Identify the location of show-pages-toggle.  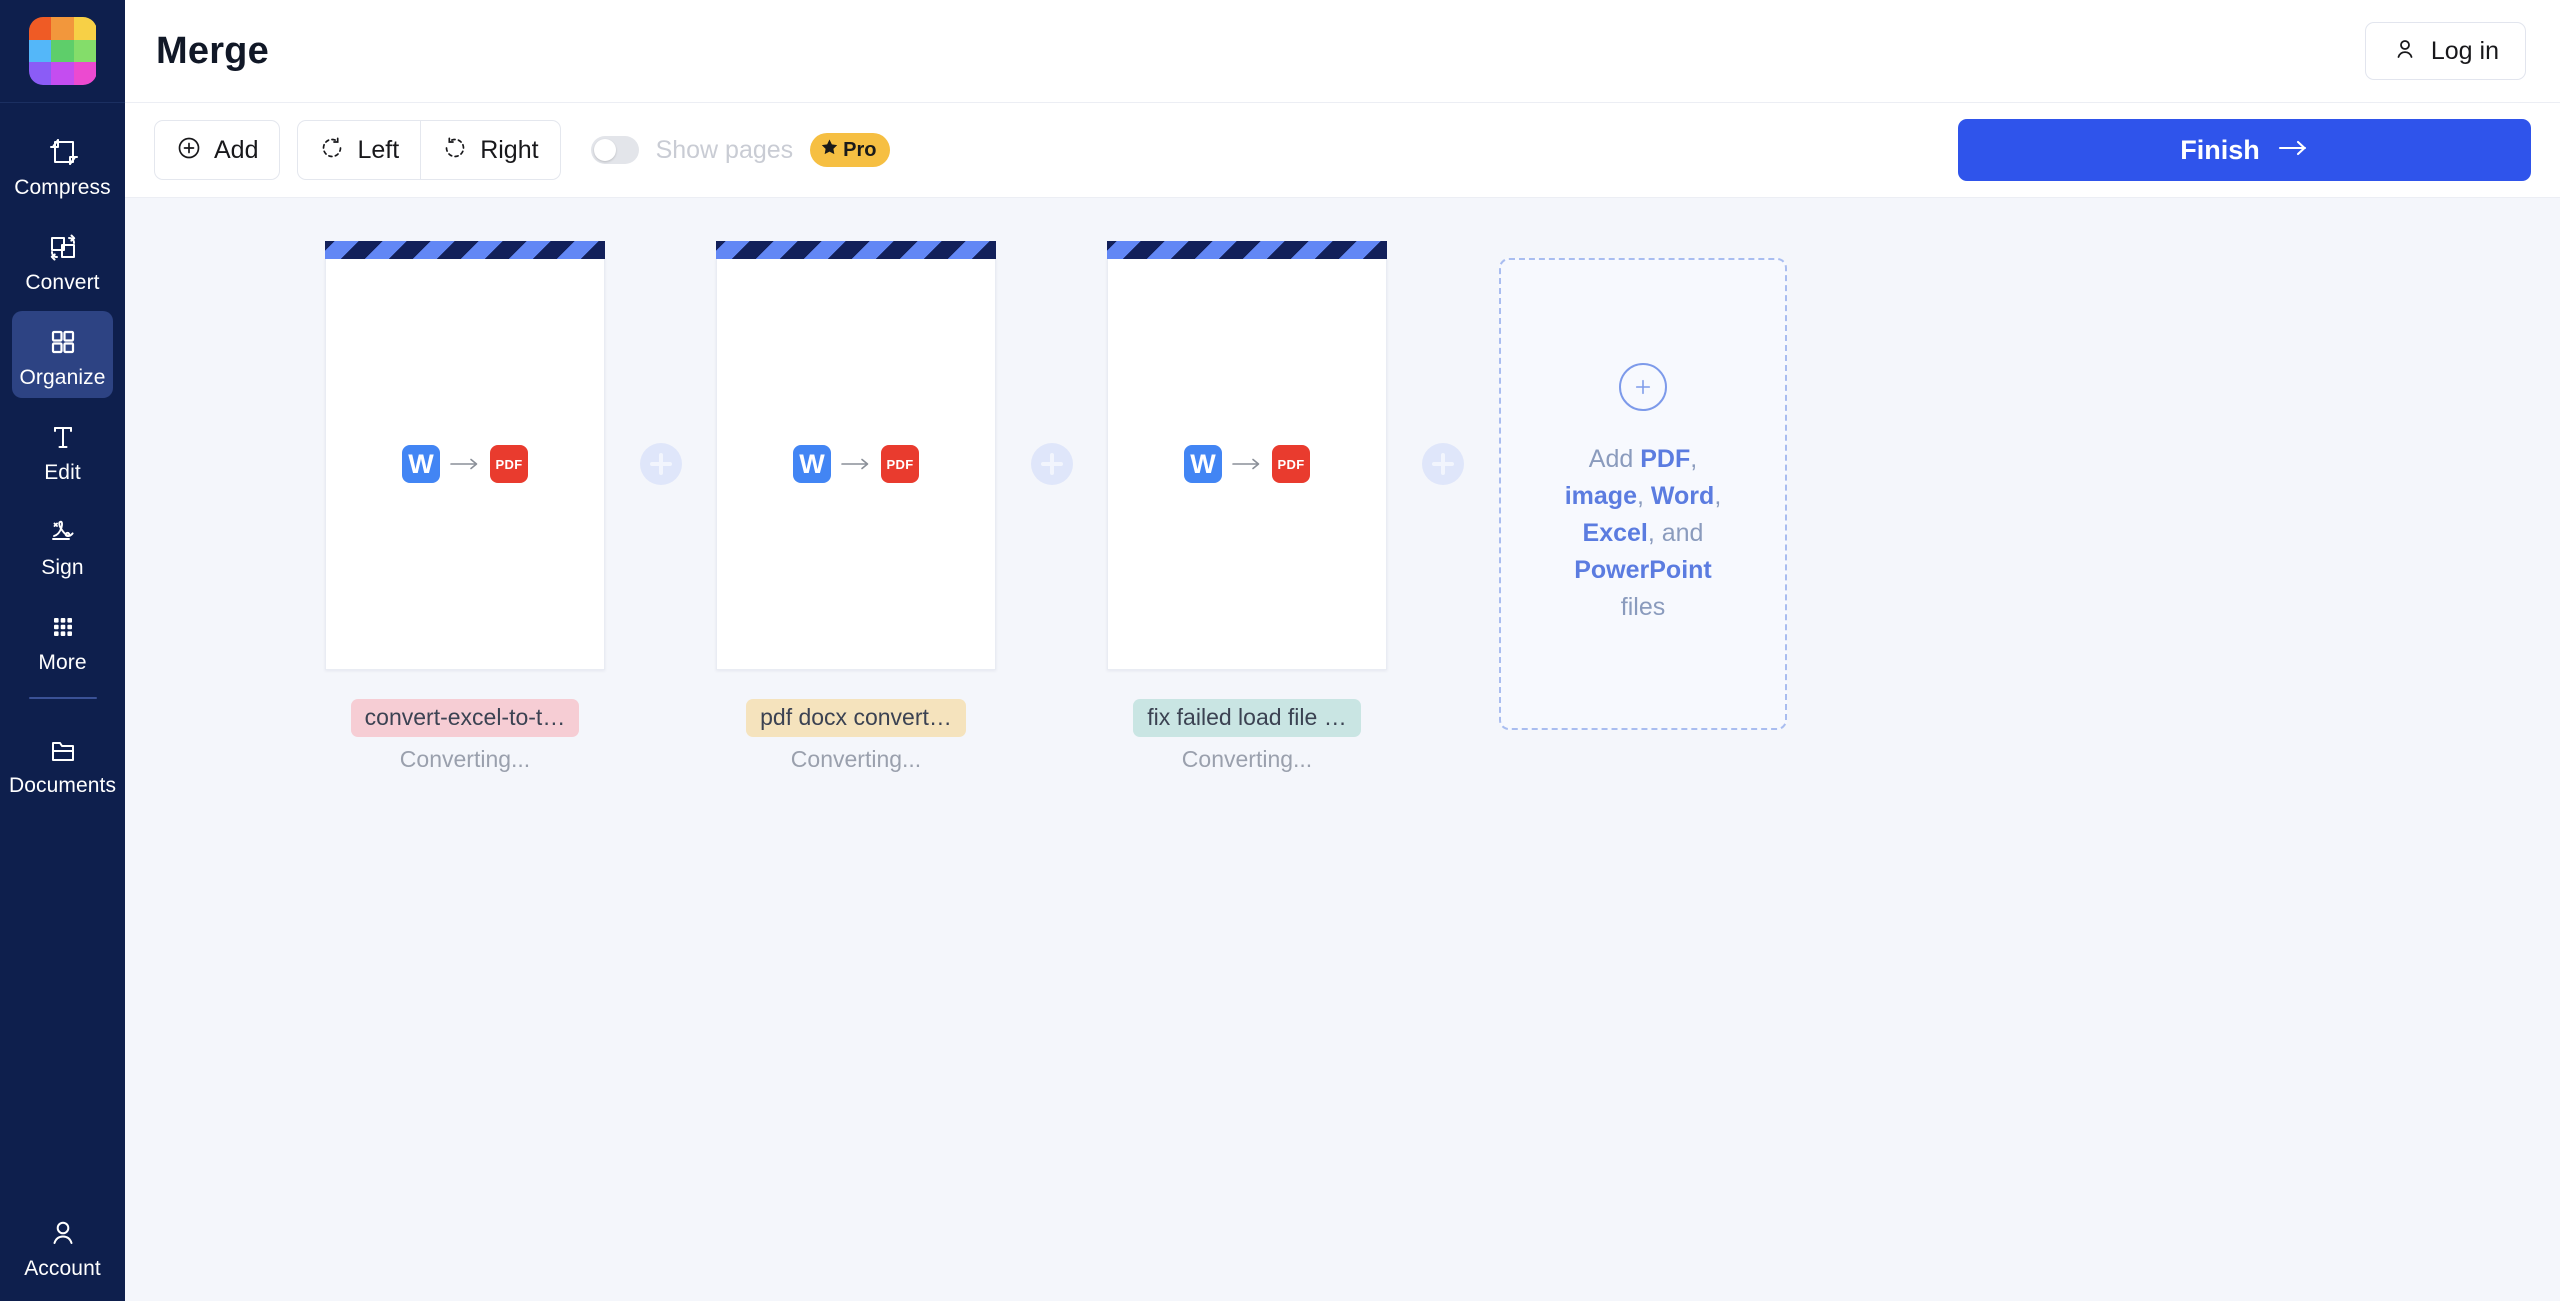
(614, 150).